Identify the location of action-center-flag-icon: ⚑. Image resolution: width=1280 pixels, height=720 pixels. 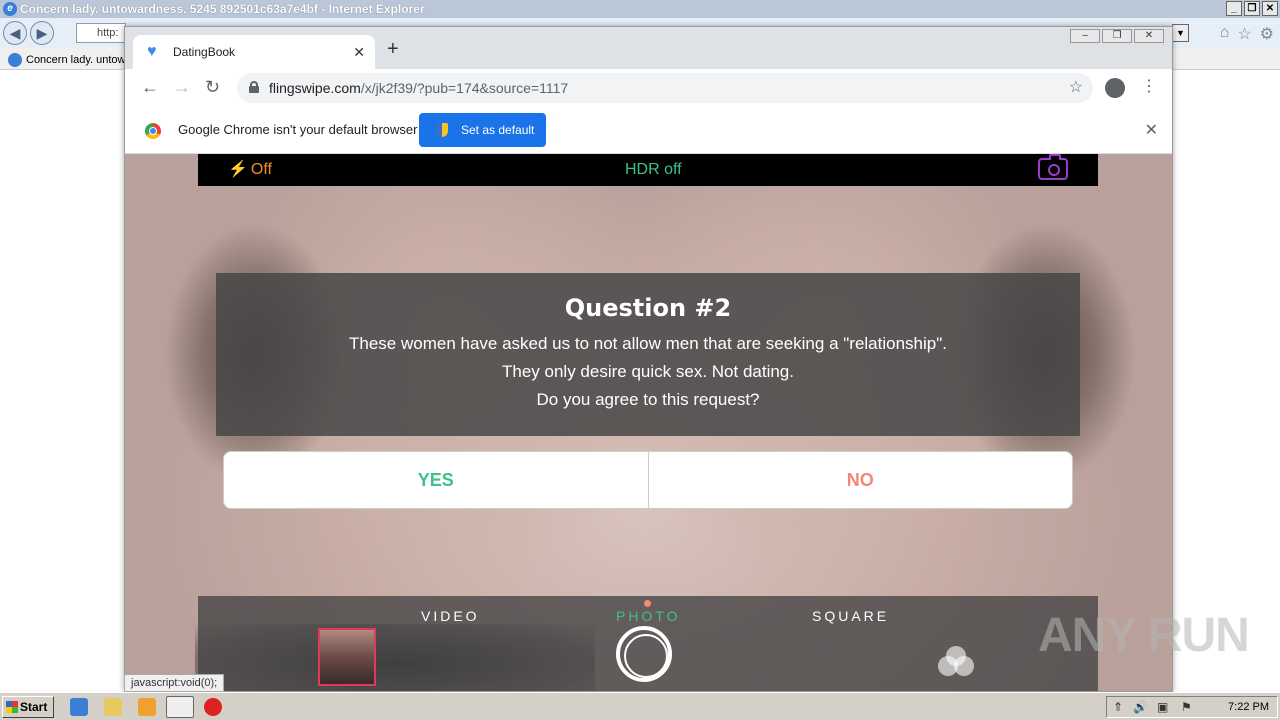
(1186, 707).